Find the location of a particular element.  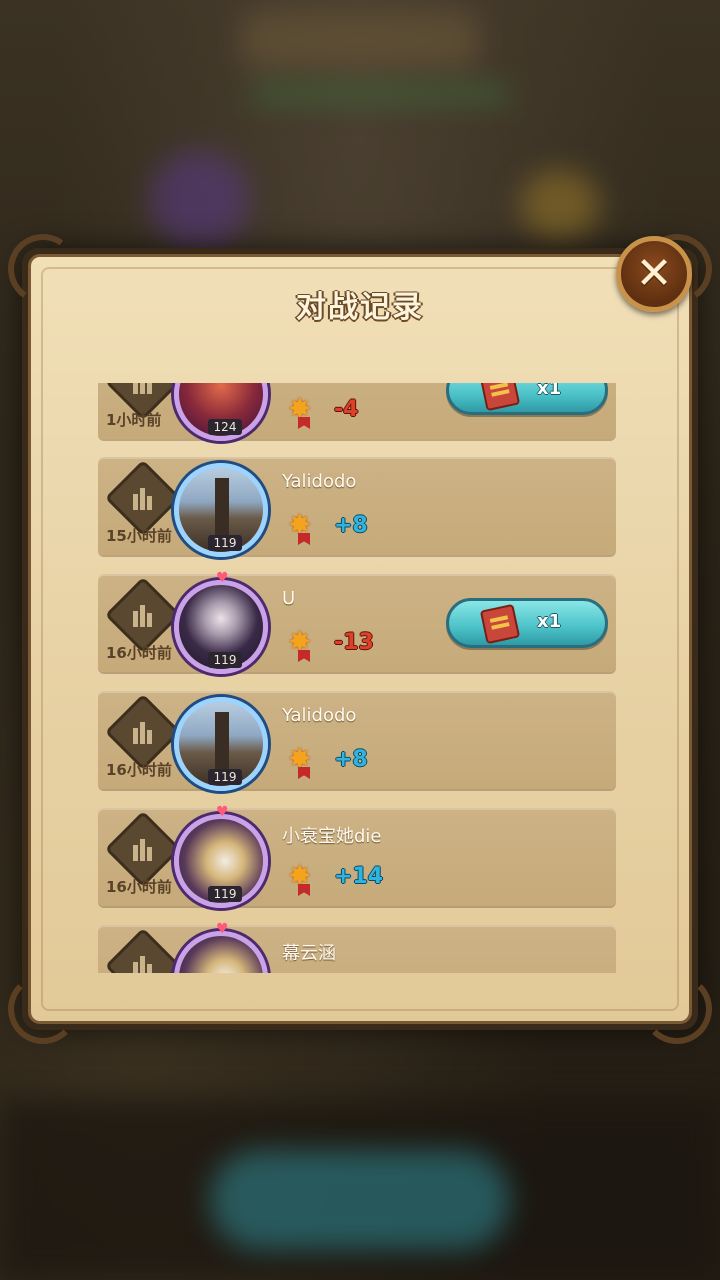

background-button-blur is located at coordinates (360, 1200).